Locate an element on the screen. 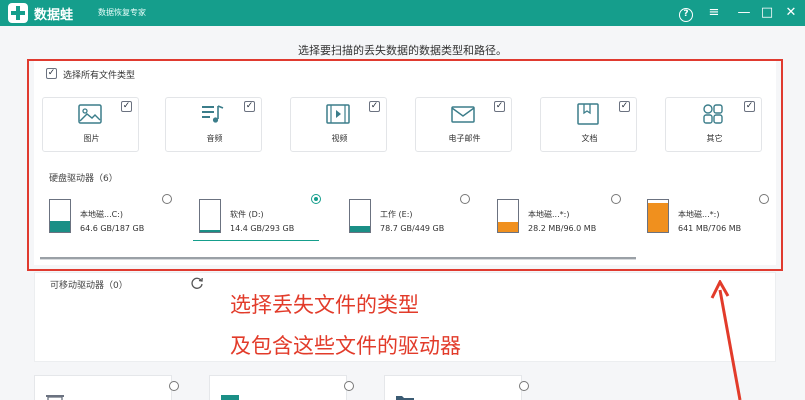 The height and width of the screenshot is (400, 805). drive-item: 本地磁...C:) 64.6 GB/187 GB is located at coordinates (114, 218).